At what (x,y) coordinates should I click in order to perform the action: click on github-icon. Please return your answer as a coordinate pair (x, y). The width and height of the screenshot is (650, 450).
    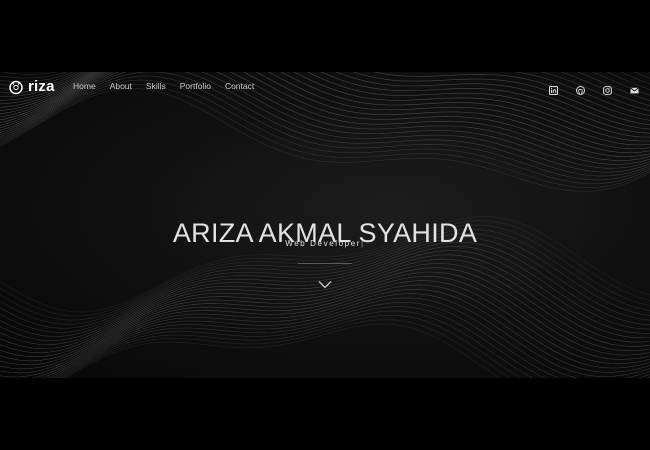
    Looking at the image, I should click on (580, 88).